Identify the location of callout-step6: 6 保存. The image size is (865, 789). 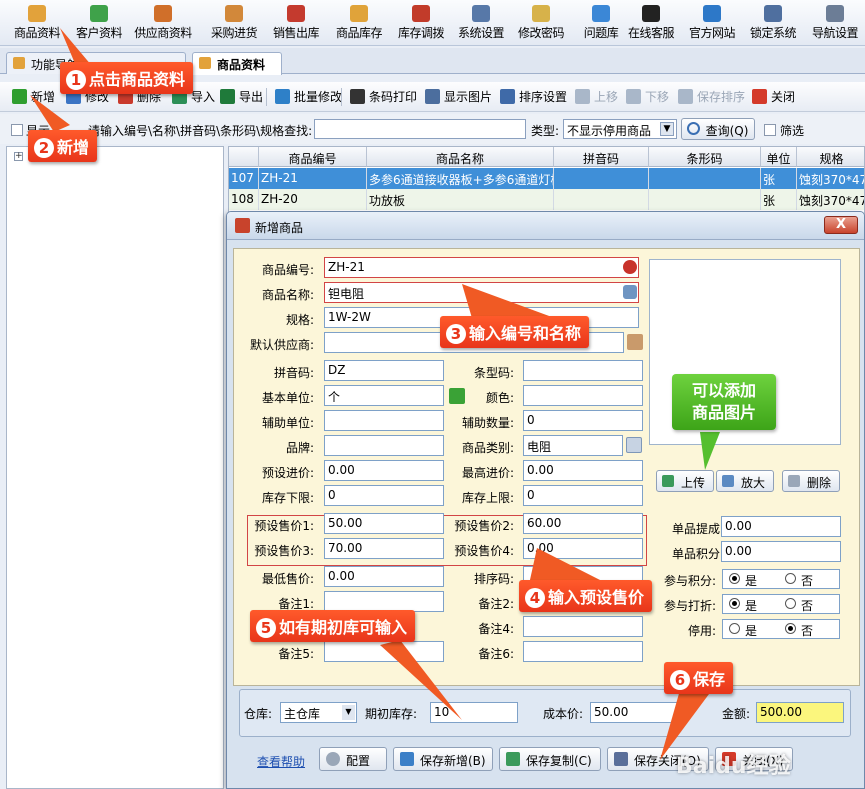
(699, 678).